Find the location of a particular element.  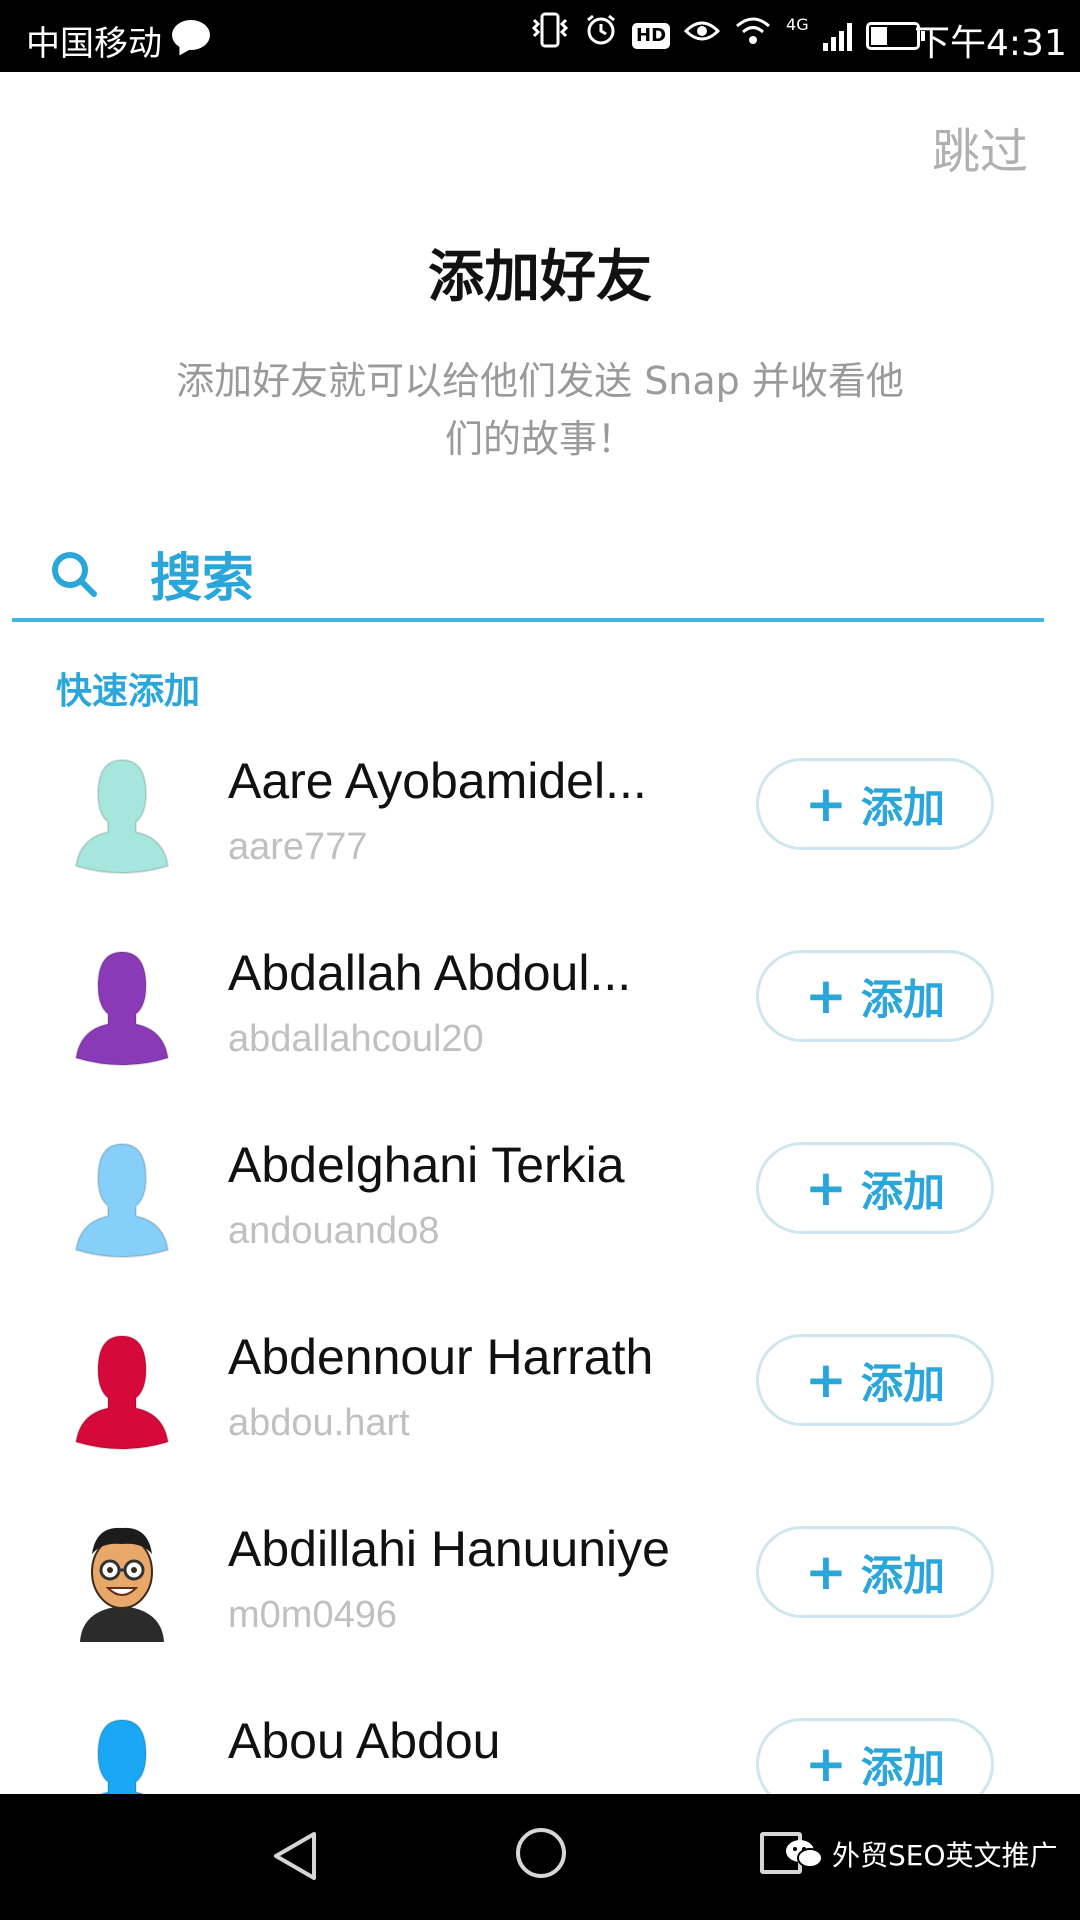

friend-name: Abdelghani Terkia is located at coordinates (426, 1165).